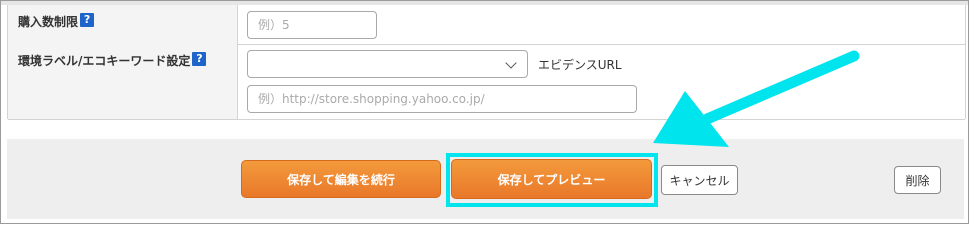  I want to click on env-label-label: 環境ラベル/エコキーワード設定, so click(104, 61).